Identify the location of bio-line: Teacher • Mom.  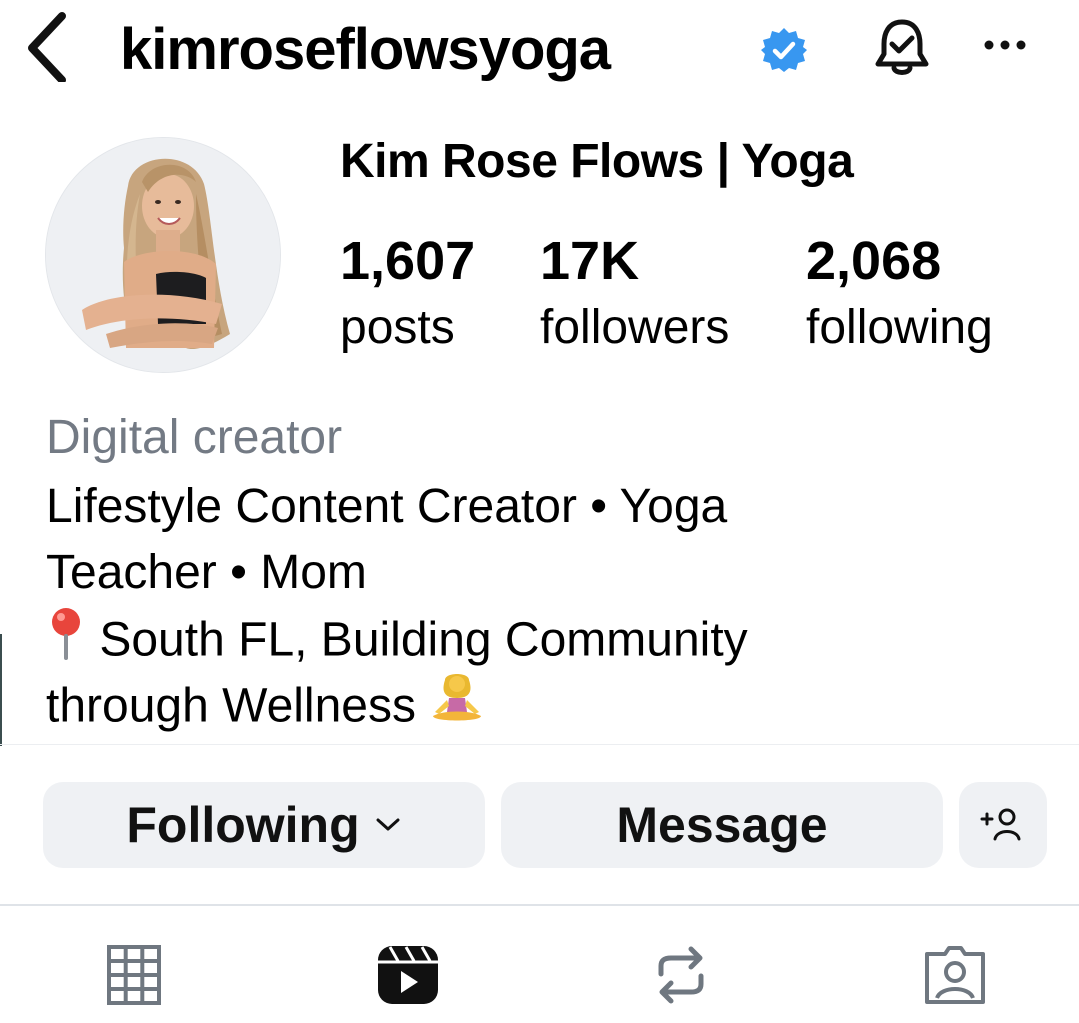
(206, 572).